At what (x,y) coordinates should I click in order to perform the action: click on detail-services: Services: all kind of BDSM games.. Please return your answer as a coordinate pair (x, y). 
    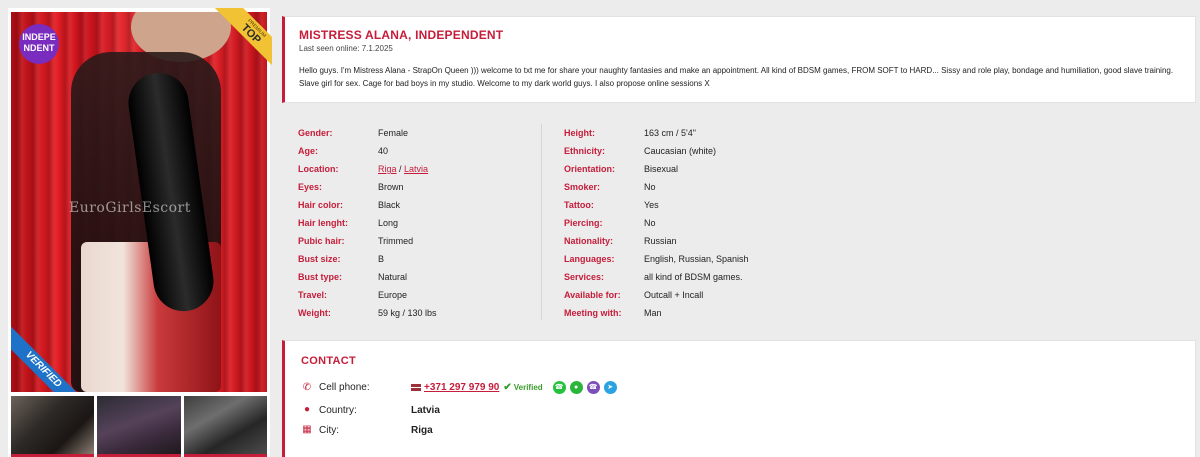
    Looking at the image, I should click on (694, 277).